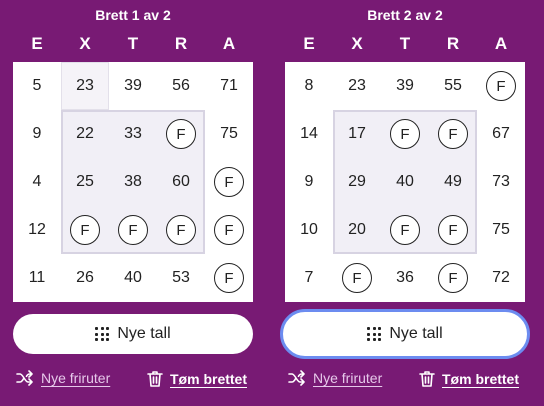 The image size is (544, 406). Describe the element at coordinates (405, 43) in the screenshot. I see `column-letter: T` at that location.